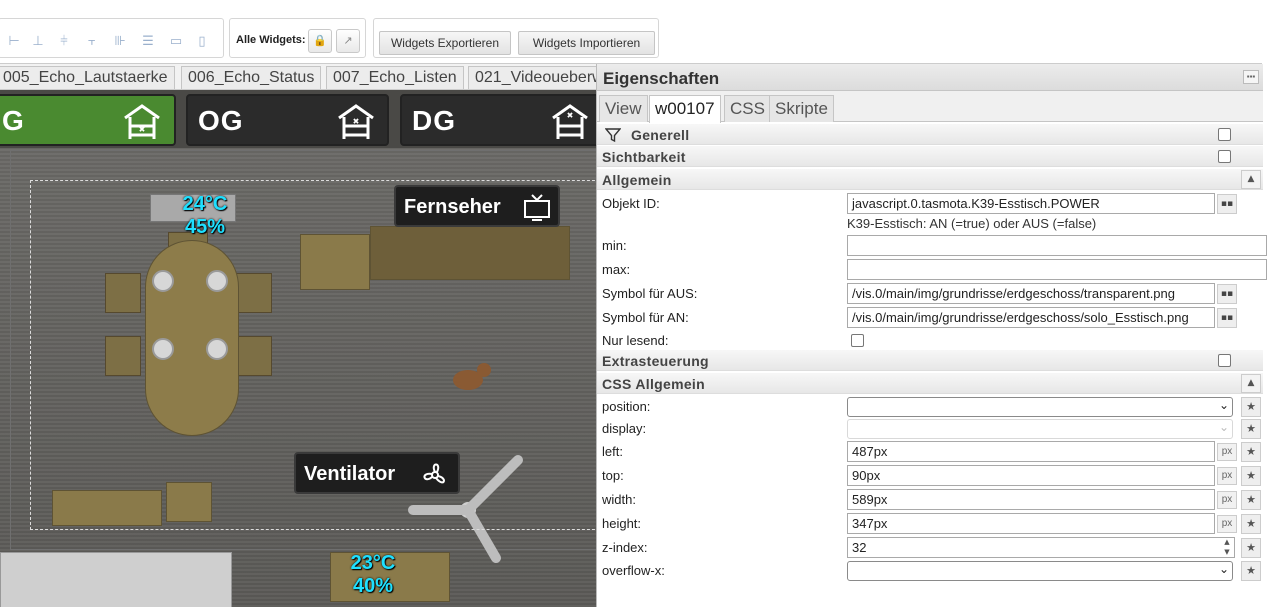  I want to click on select-object-button: ▪▪, so click(1227, 204).